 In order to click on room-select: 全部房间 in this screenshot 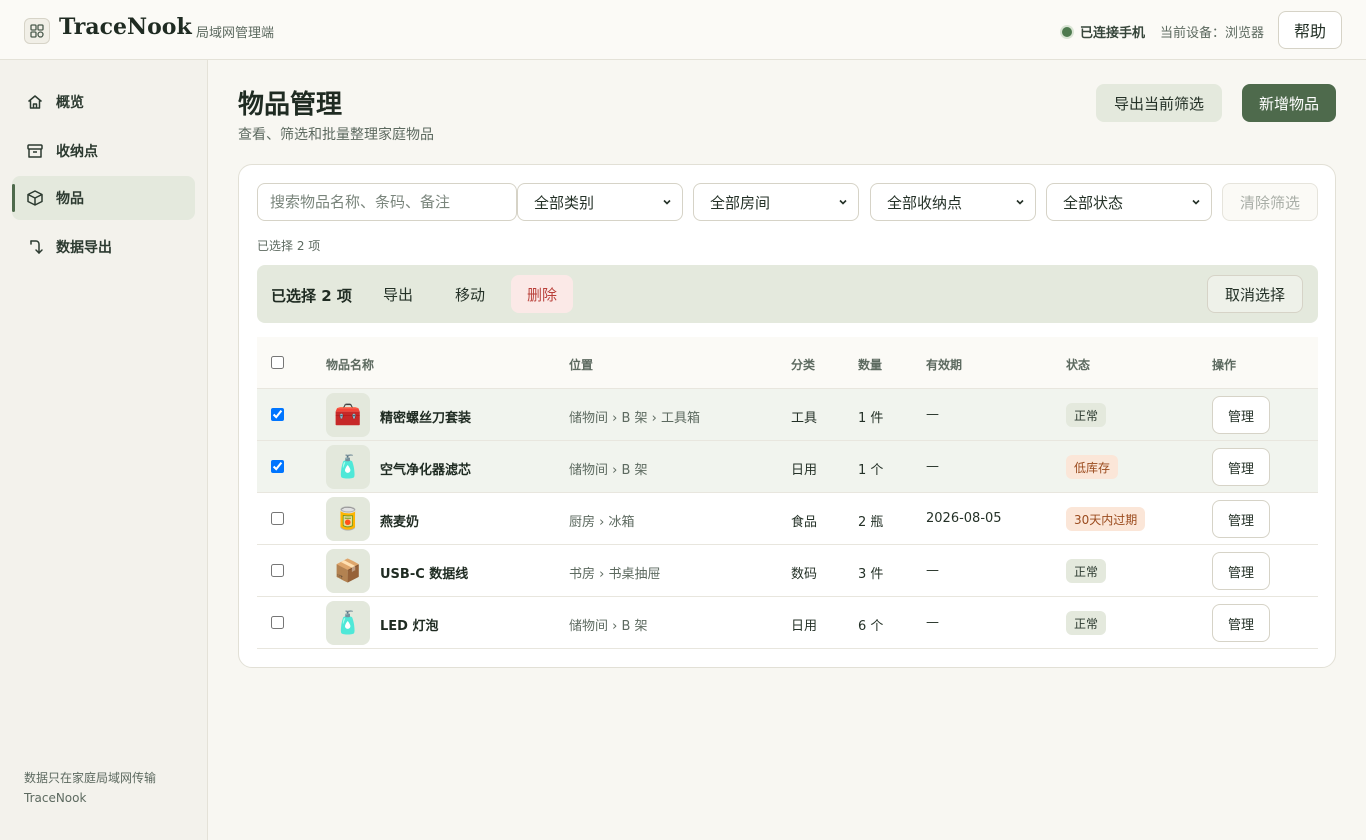, I will do `click(776, 202)`.